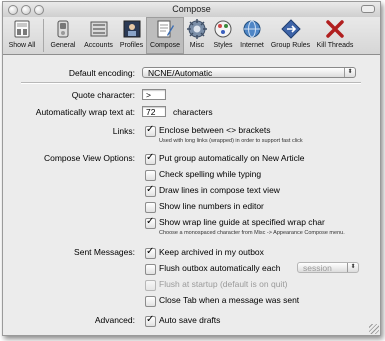  I want to click on enclose-brackets-label: Enclose between <> brackets, so click(215, 130).